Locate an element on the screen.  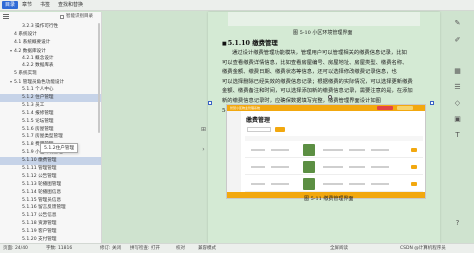
status-compat: 兼容模式 is located at coordinates (207, 248).